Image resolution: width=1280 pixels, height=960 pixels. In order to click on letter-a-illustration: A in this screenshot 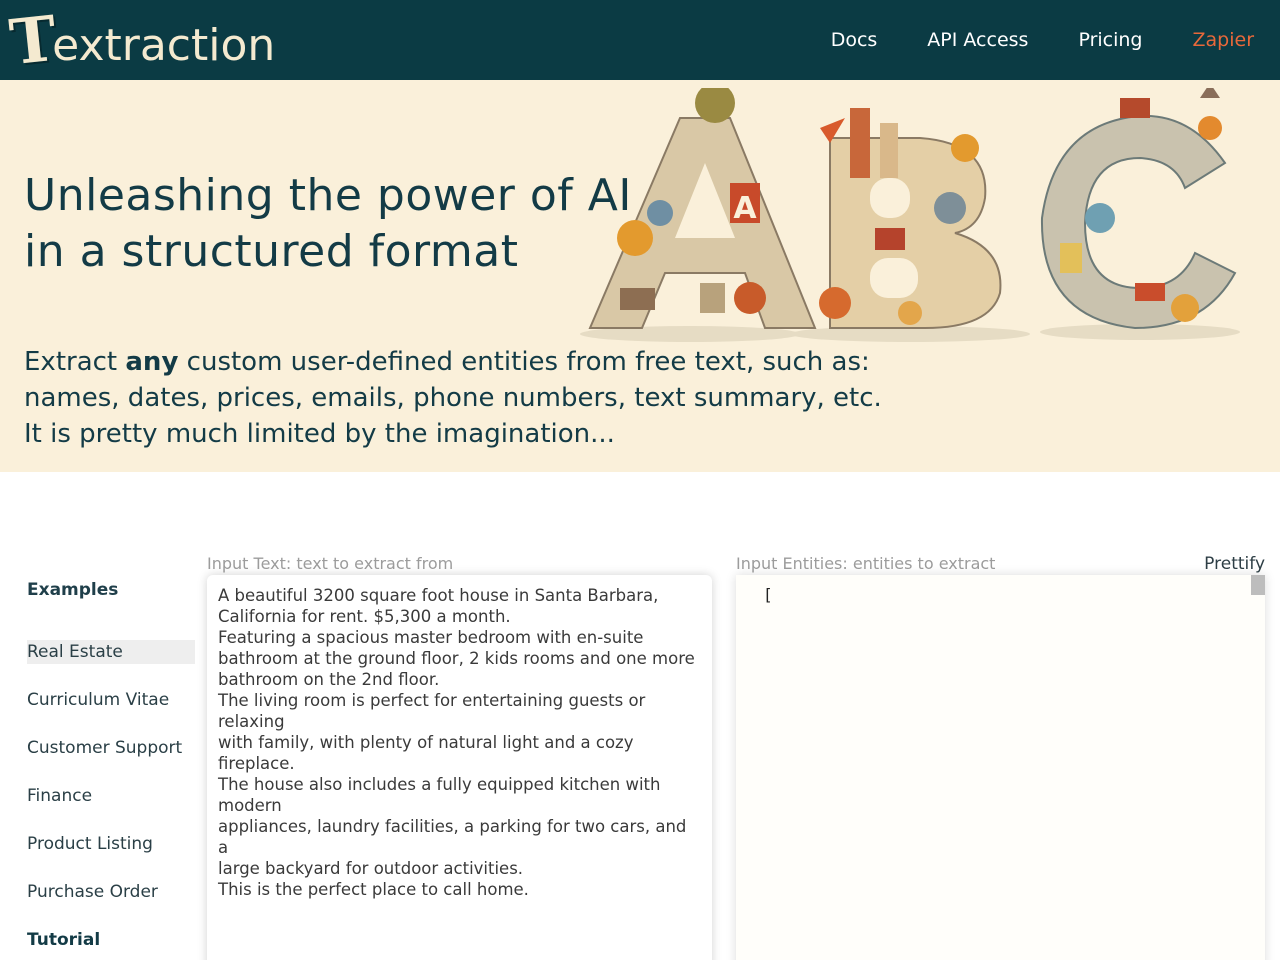, I will do `click(702, 208)`.